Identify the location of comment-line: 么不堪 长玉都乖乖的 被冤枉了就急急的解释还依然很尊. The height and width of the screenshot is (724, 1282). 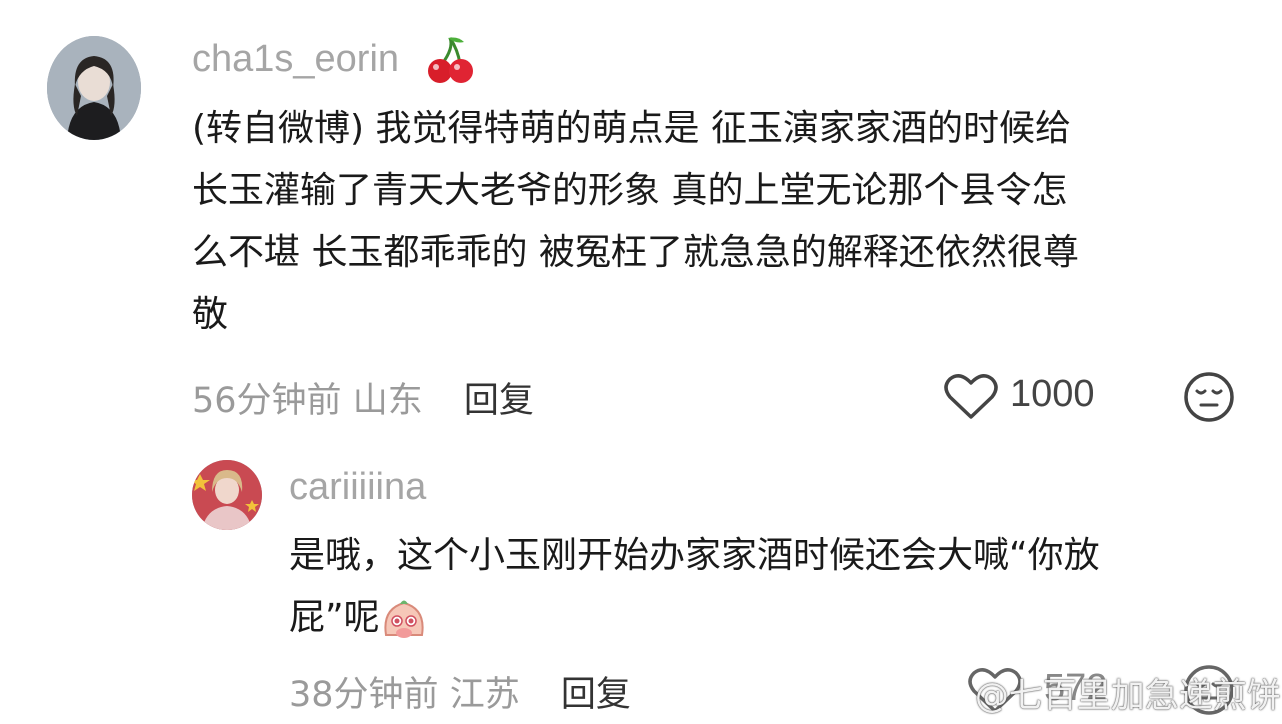
(635, 252).